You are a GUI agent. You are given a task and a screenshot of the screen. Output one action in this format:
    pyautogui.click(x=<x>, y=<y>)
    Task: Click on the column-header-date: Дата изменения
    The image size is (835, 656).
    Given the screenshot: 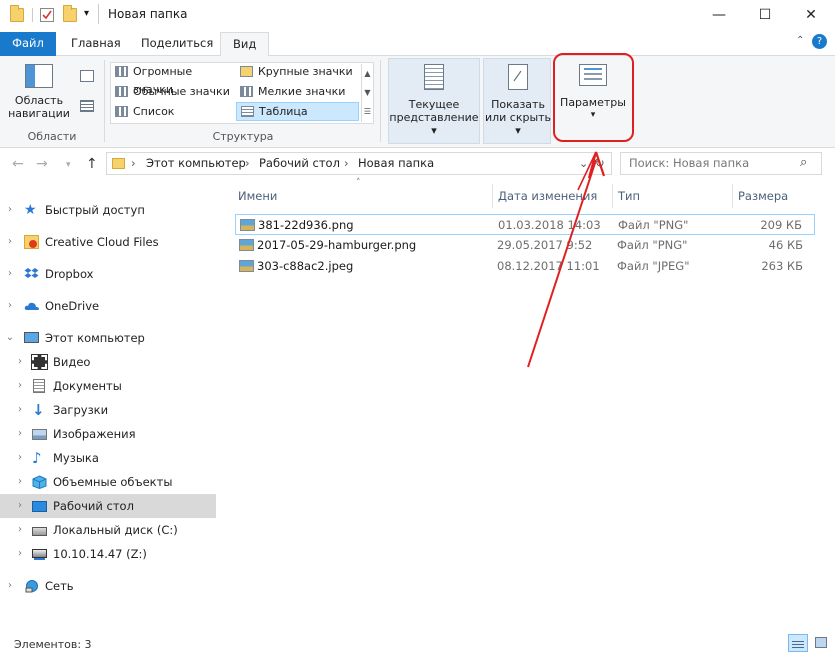 What is the action you would take?
    pyautogui.click(x=552, y=196)
    